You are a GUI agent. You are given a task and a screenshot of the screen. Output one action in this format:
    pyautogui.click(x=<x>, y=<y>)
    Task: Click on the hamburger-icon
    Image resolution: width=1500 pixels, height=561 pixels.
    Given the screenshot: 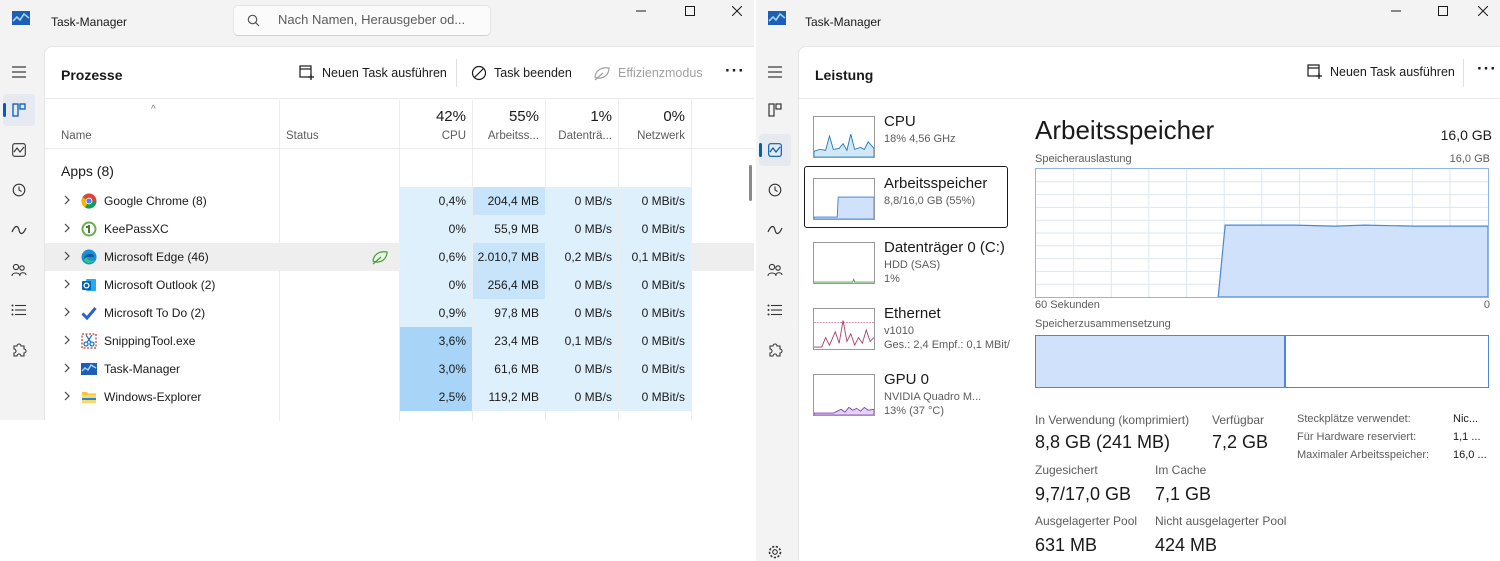 What is the action you would take?
    pyautogui.click(x=775, y=72)
    